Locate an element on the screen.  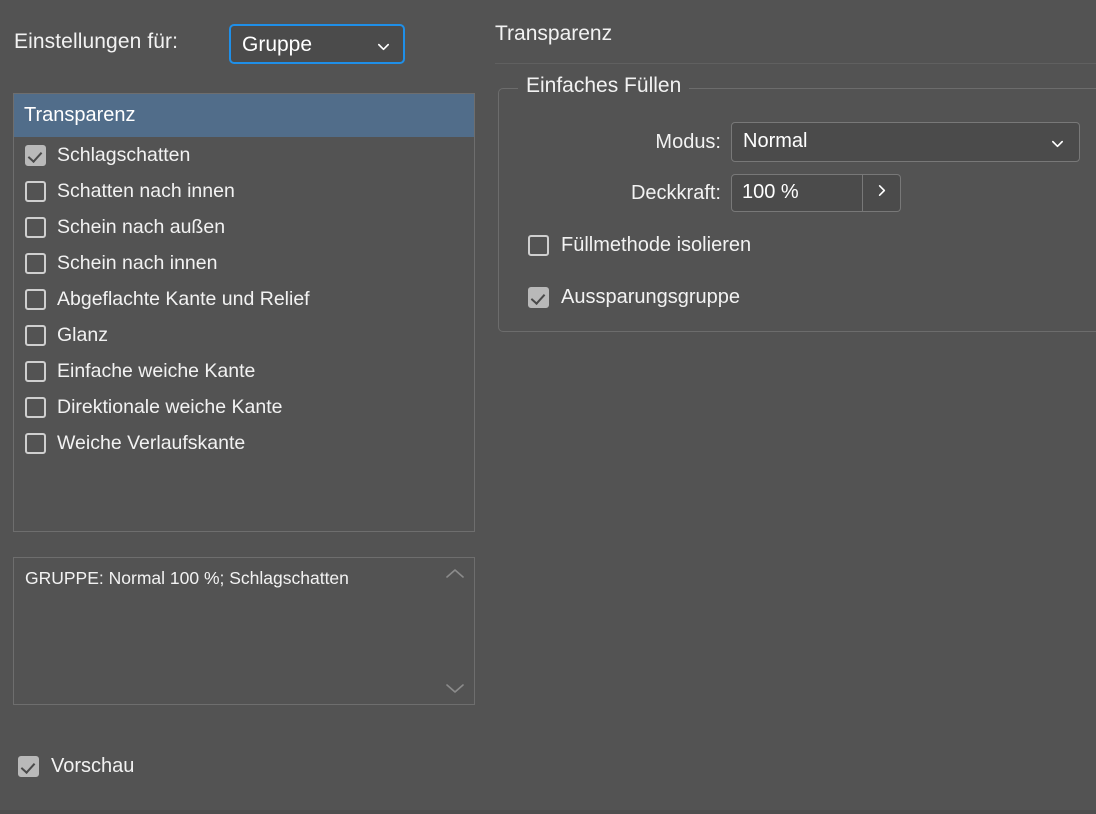
effect-label: Direktionale weiche Kante is located at coordinates (170, 406).